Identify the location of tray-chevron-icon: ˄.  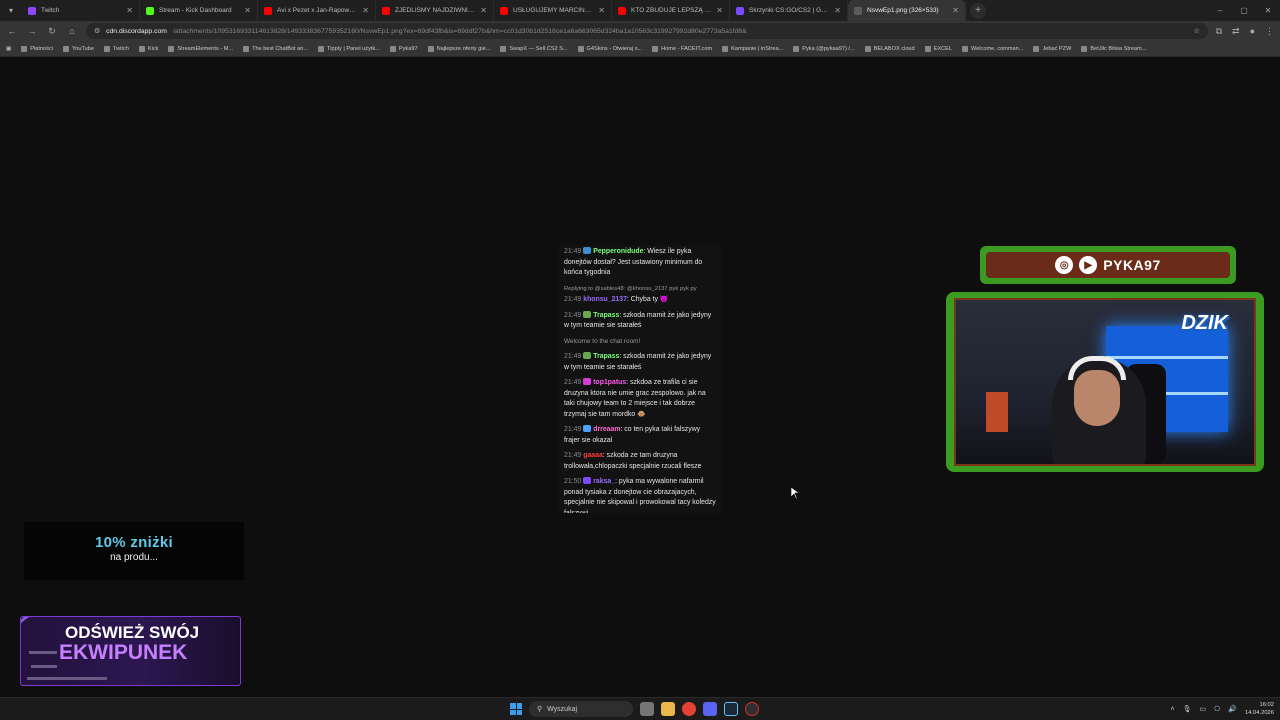
(1173, 709).